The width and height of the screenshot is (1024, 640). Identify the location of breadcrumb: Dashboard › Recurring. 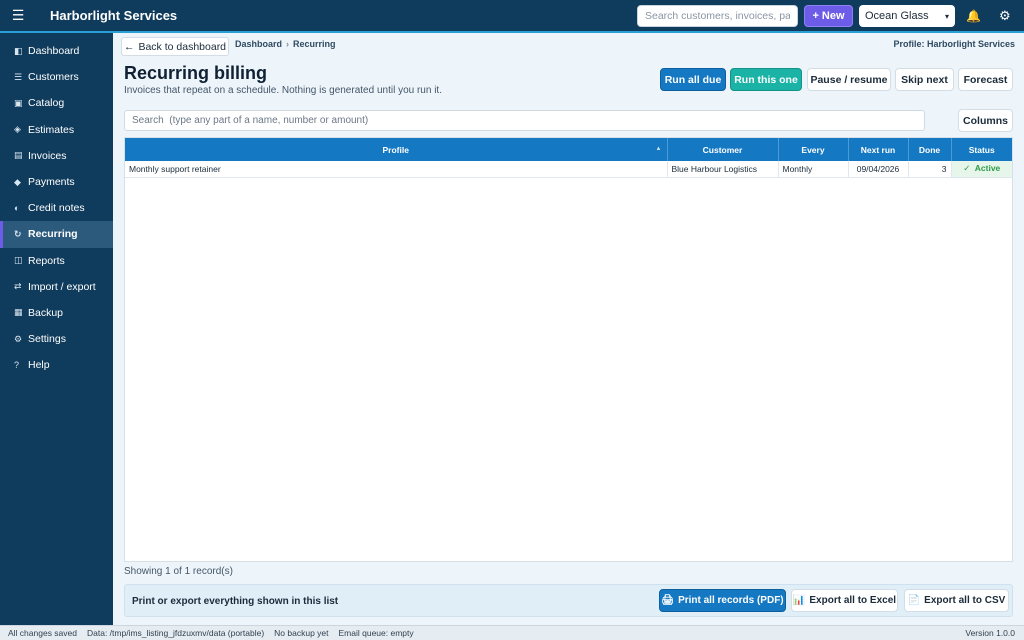
(285, 44).